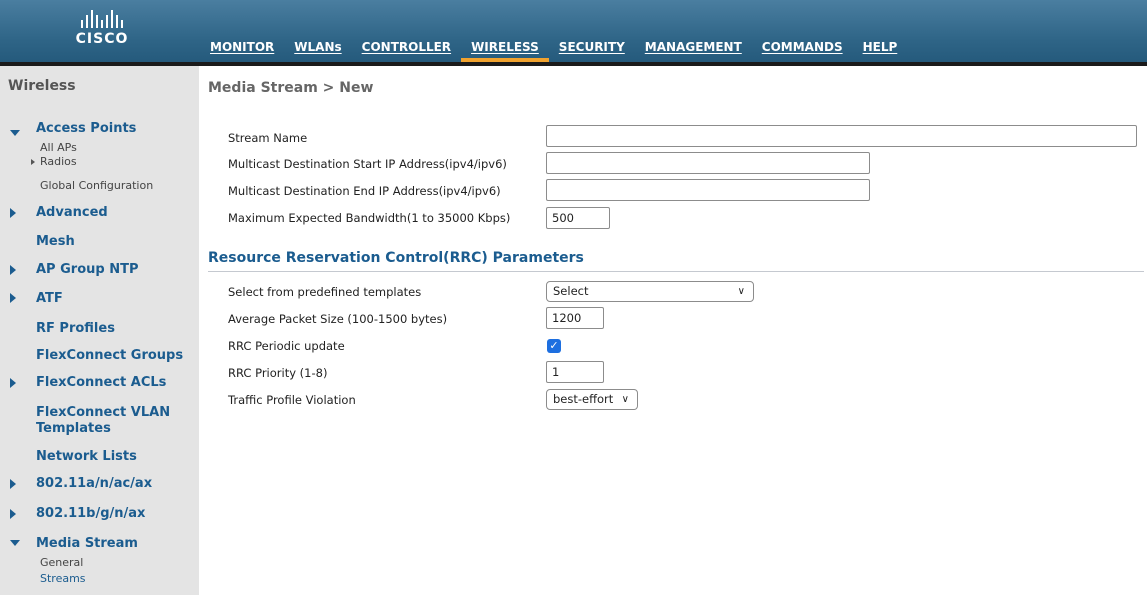 This screenshot has width=1147, height=595. What do you see at coordinates (693, 50) in the screenshot?
I see `nav-management: MANAGEMENT` at bounding box center [693, 50].